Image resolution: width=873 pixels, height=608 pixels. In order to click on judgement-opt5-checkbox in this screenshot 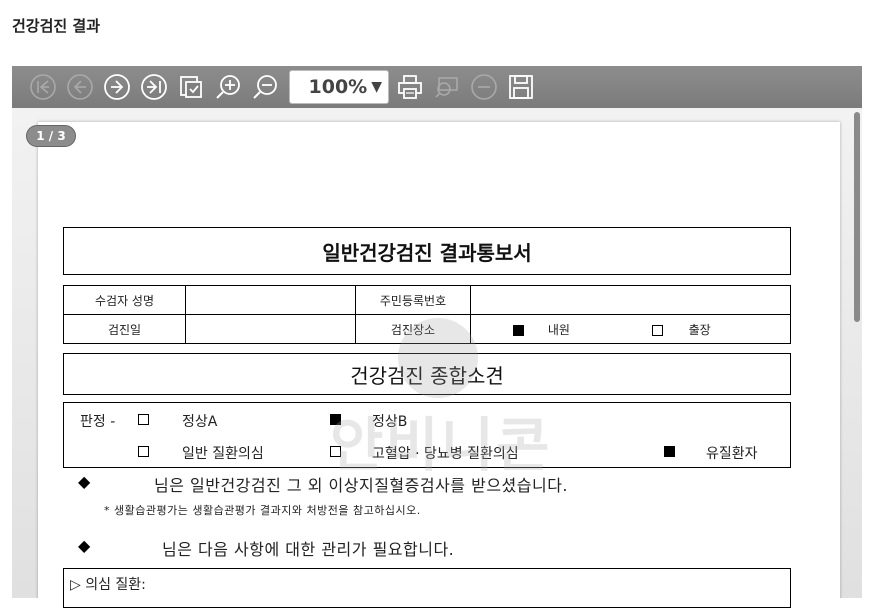, I will do `click(669, 451)`.